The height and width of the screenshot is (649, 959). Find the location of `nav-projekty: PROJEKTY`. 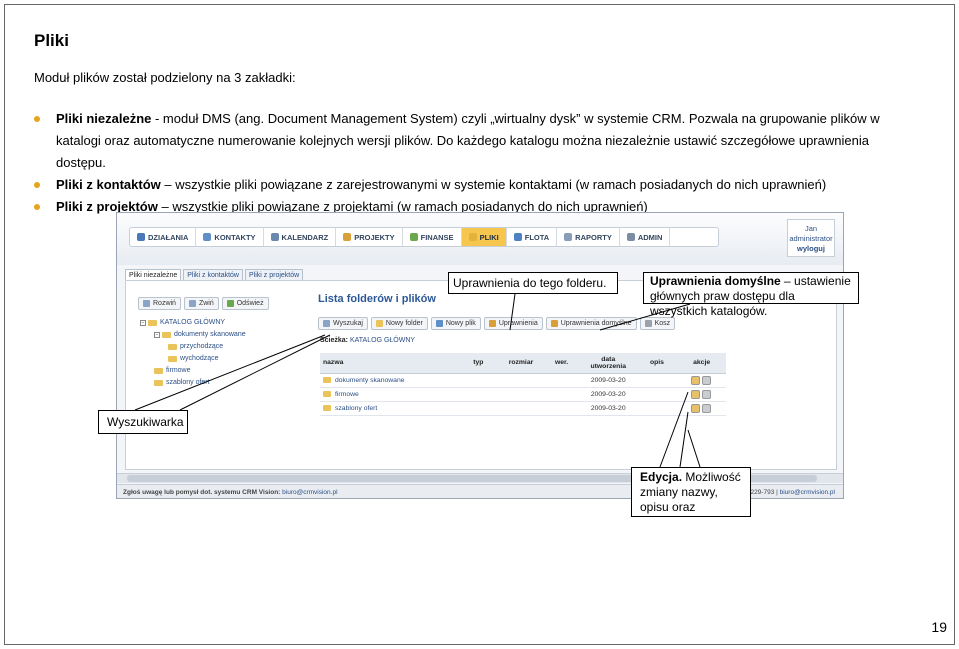

nav-projekty: PROJEKTY is located at coordinates (369, 237).